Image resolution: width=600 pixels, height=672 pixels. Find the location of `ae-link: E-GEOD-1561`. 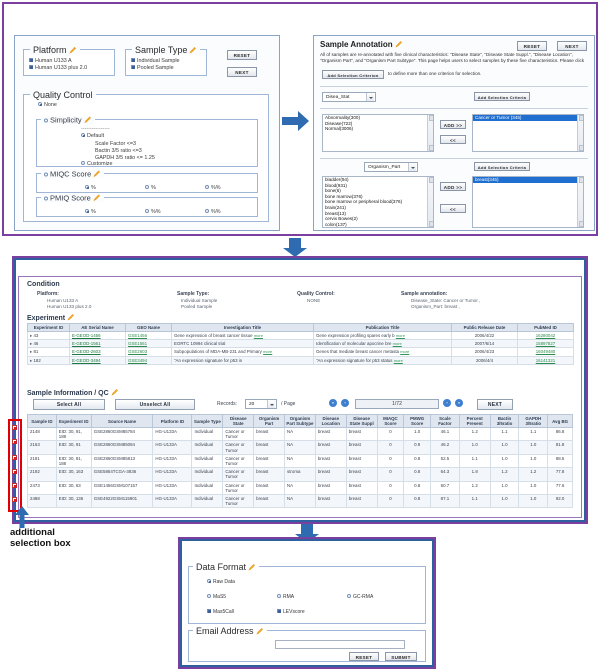

ae-link: E-GEOD-1561 is located at coordinates (86, 343).